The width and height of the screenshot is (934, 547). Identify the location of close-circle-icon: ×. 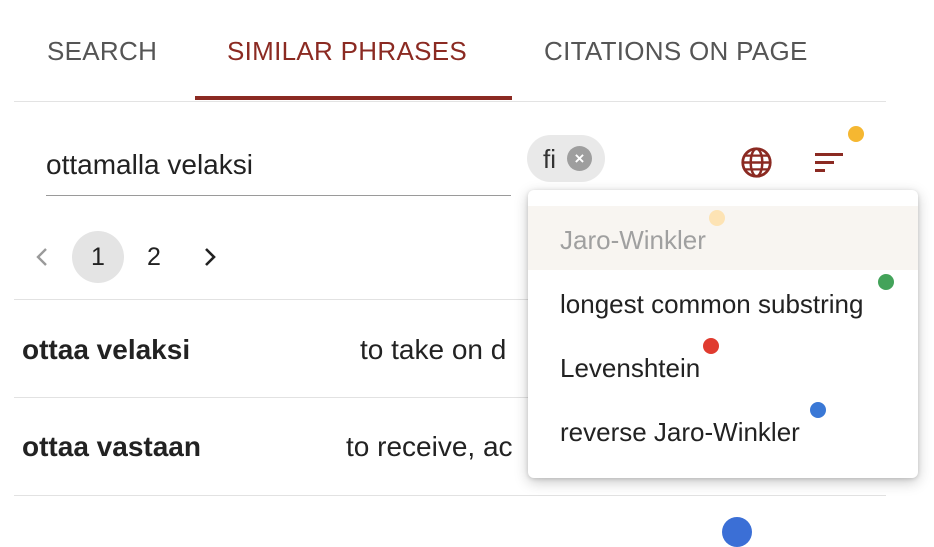
(579, 158).